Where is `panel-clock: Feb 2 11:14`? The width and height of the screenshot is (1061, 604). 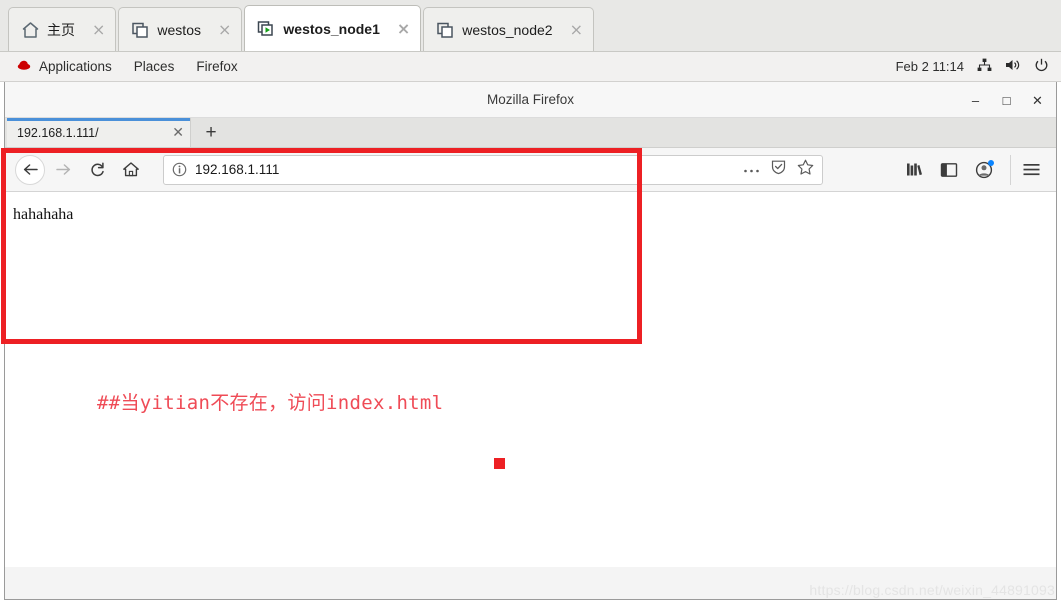
panel-clock: Feb 2 11:14 is located at coordinates (930, 66).